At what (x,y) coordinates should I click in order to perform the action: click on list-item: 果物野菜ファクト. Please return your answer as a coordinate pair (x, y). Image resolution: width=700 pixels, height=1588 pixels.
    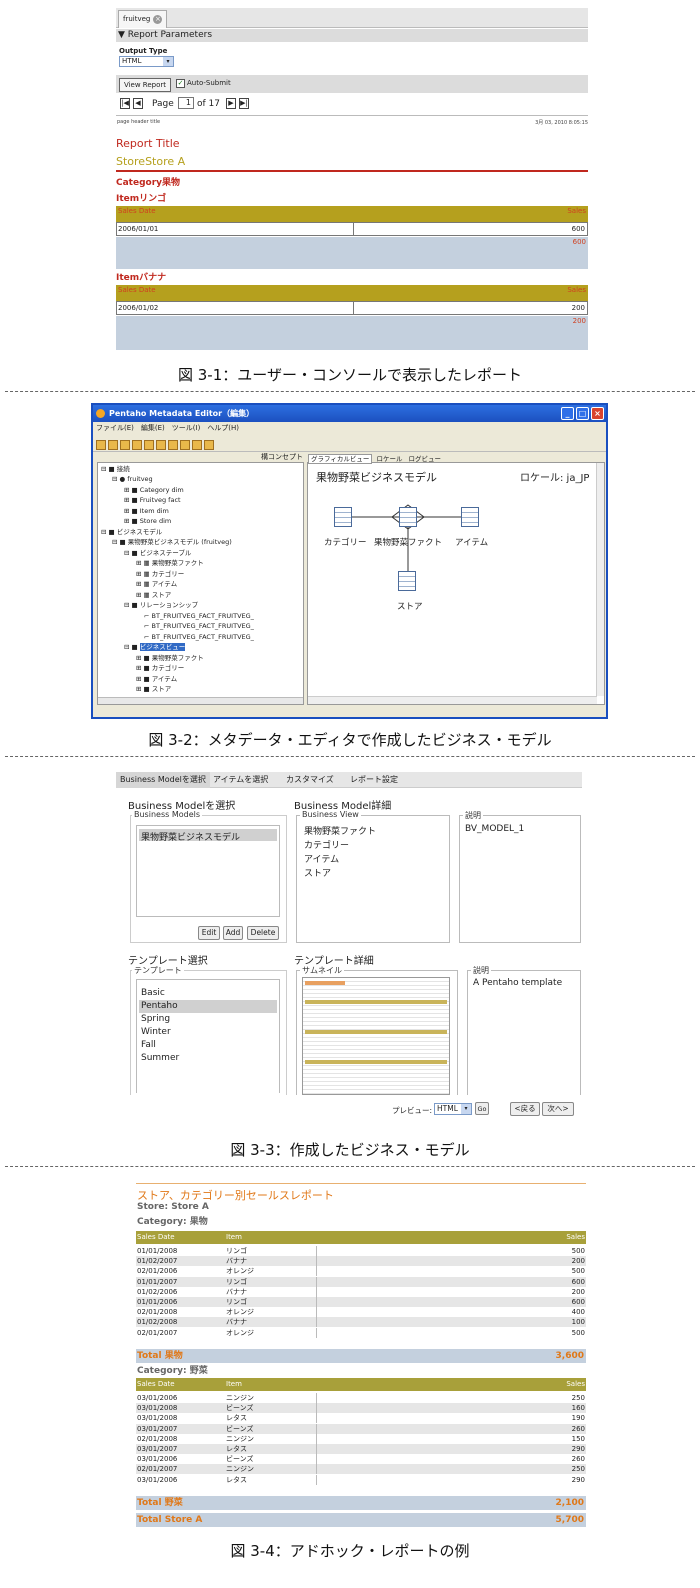
    Looking at the image, I should click on (340, 830).